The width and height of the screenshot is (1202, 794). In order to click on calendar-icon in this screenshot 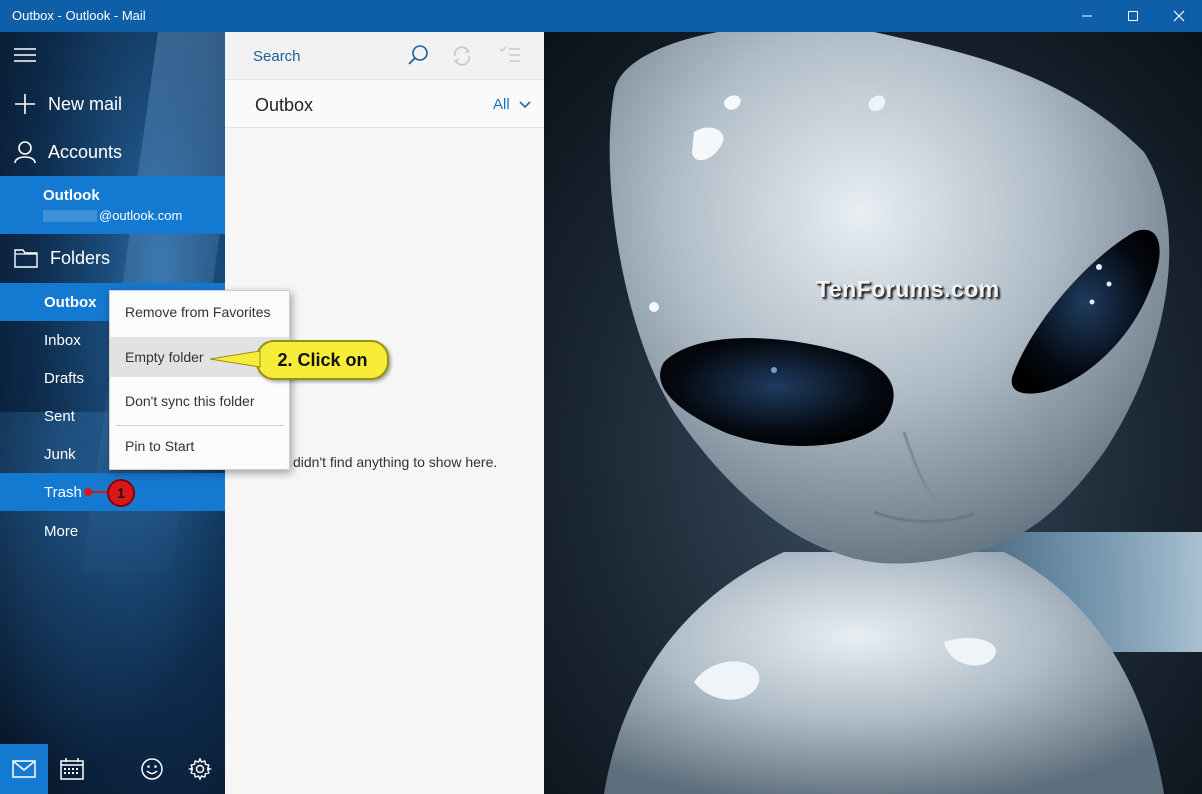, I will do `click(72, 769)`.